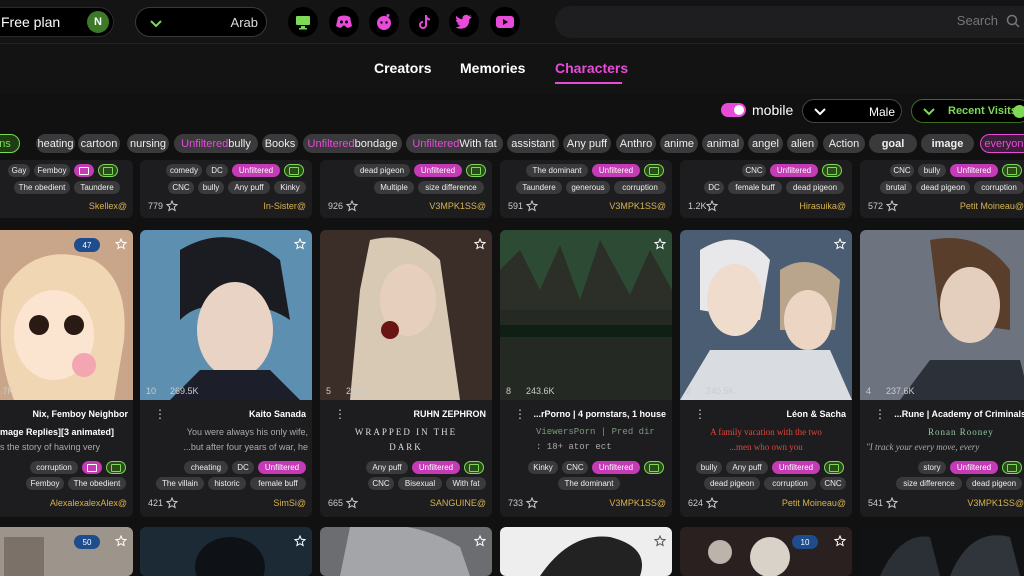 This screenshot has height=576, width=1024. Describe the element at coordinates (98, 22) in the screenshot. I see `avatar: N` at that location.